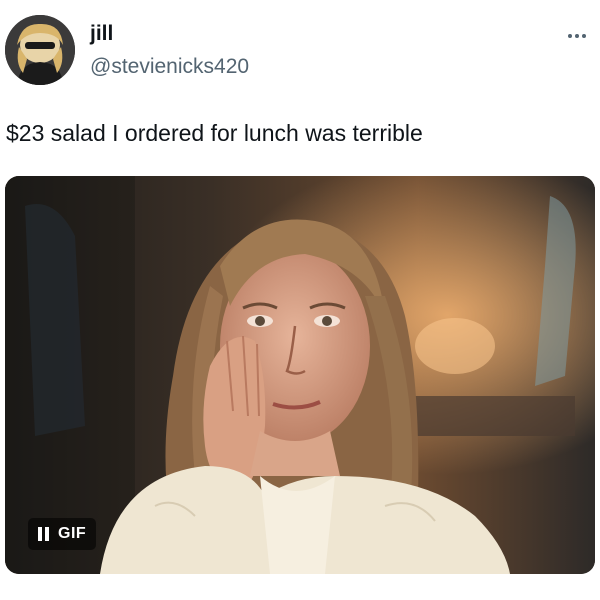 This screenshot has height=600, width=600. Describe the element at coordinates (43, 534) in the screenshot. I see `pause-icon` at that location.